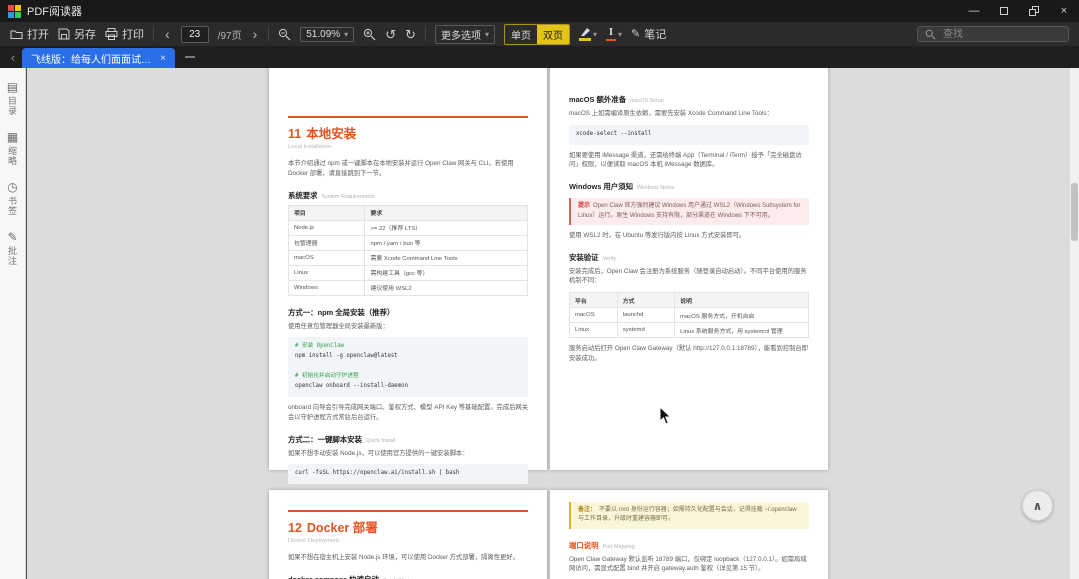 This screenshot has width=1079, height=579. Describe the element at coordinates (163, 58) in the screenshot. I see `tab-close-icon: ×` at that location.